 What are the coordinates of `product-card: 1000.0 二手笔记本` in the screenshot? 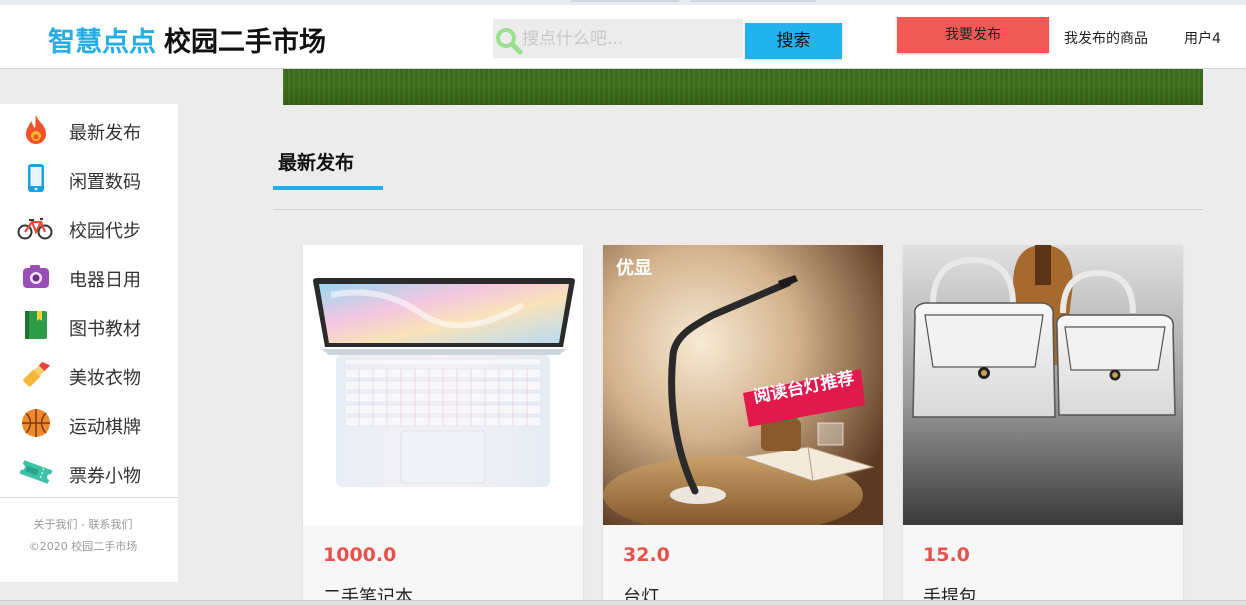 It's located at (443, 425).